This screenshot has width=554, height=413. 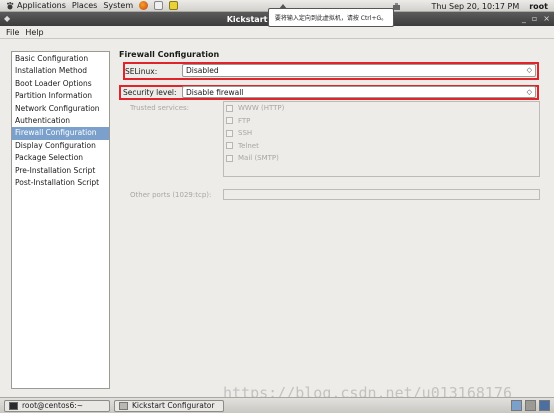 I want to click on close-icon: ×, so click(x=546, y=18).